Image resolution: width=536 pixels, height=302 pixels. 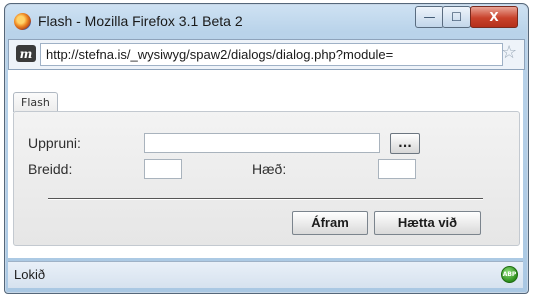 What do you see at coordinates (265, 199) in the screenshot?
I see `separator` at bounding box center [265, 199].